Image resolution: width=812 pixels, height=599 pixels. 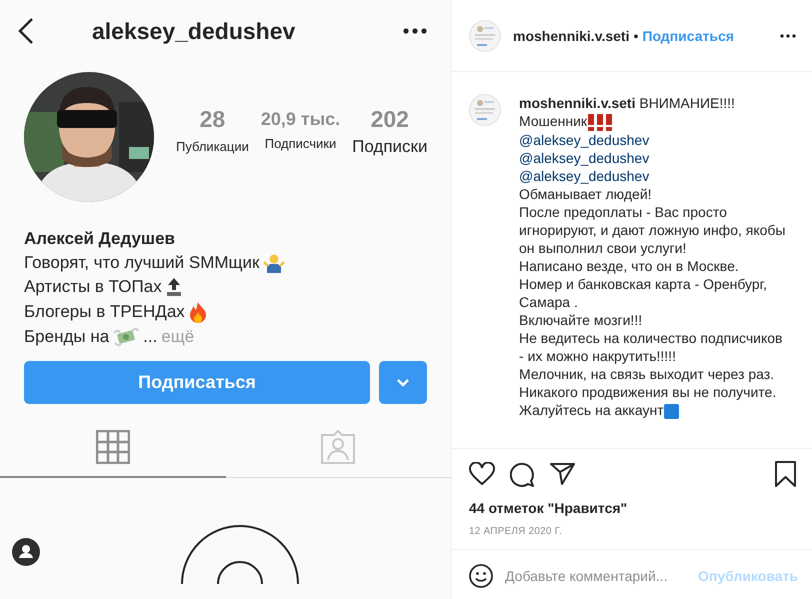 What do you see at coordinates (104, 312) in the screenshot?
I see `bio-line: Блогеры в ТРЕНДах` at bounding box center [104, 312].